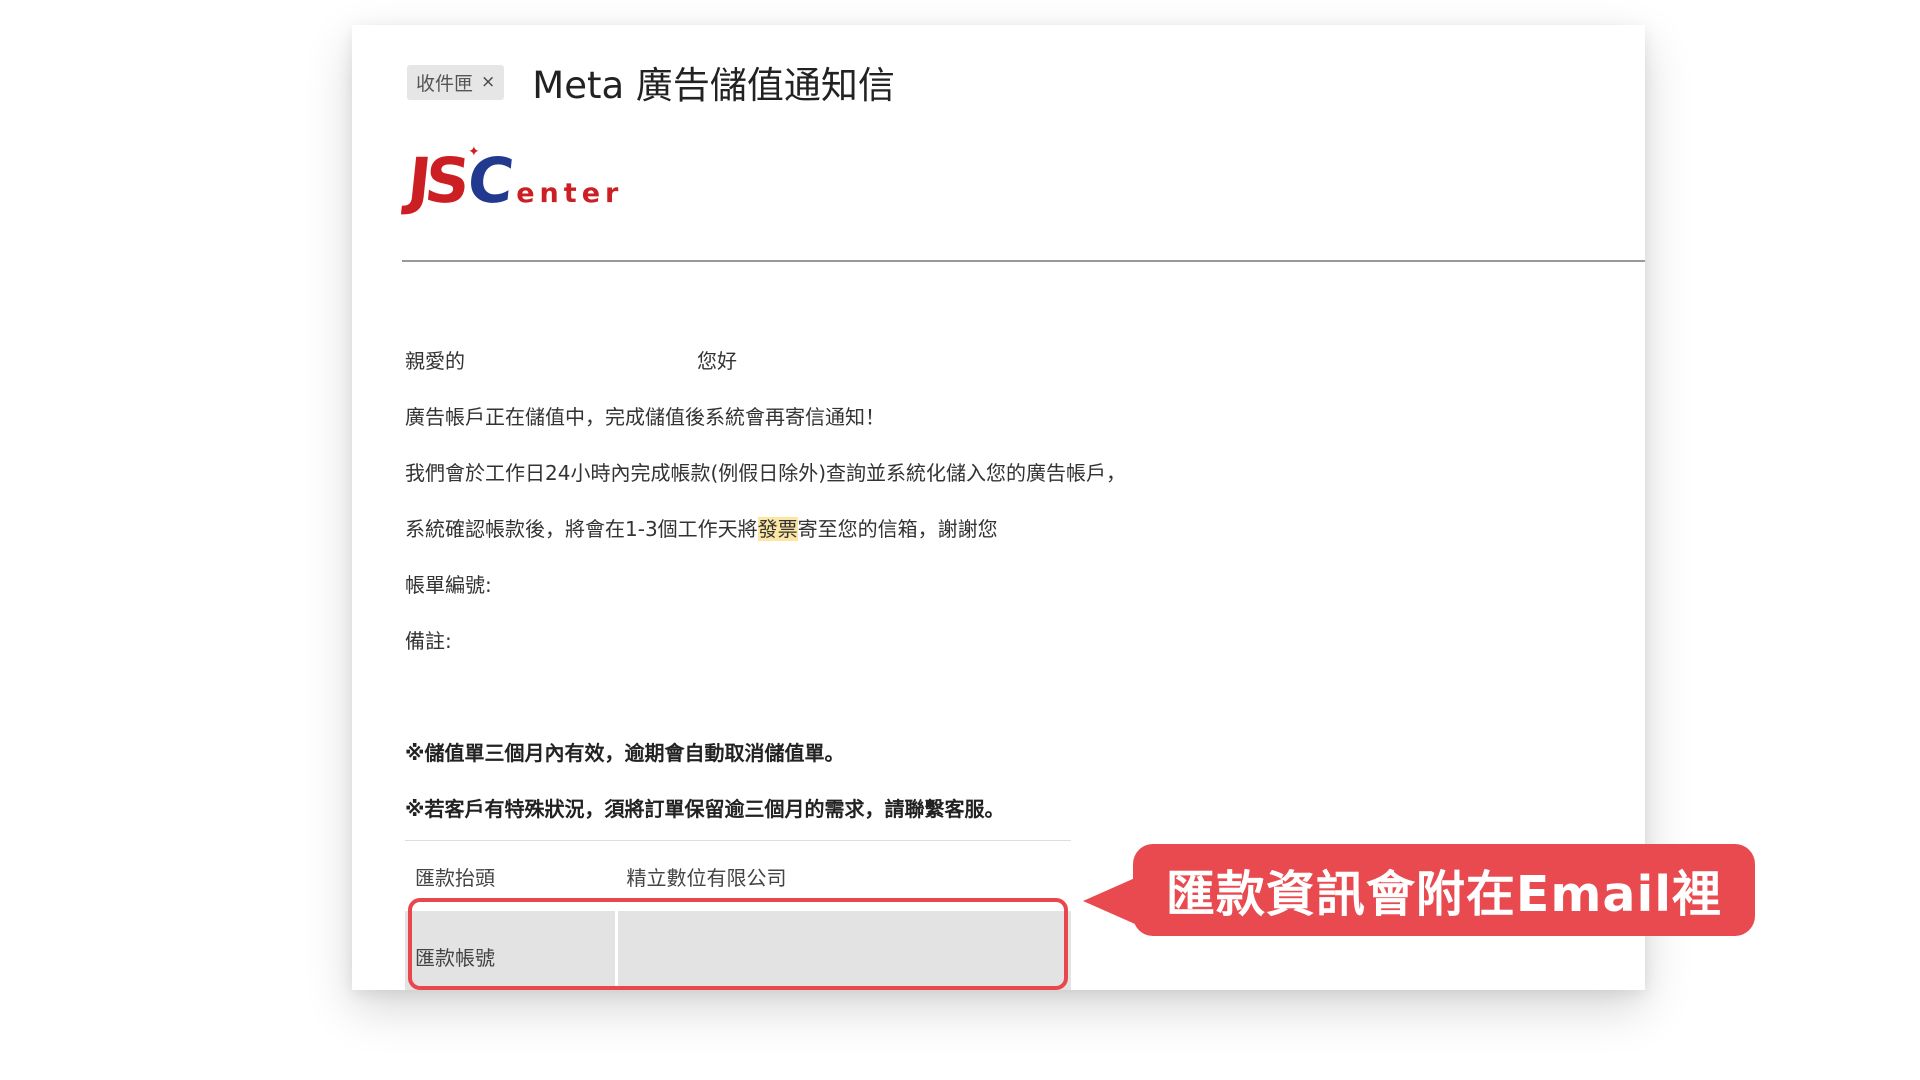 The image size is (1920, 1080). Describe the element at coordinates (436, 180) in the screenshot. I see `logo-js: JS` at that location.